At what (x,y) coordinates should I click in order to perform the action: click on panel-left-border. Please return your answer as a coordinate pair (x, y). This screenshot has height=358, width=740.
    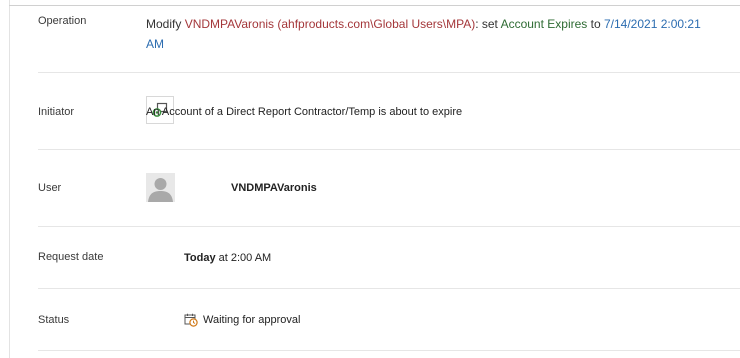
    Looking at the image, I should click on (9, 179).